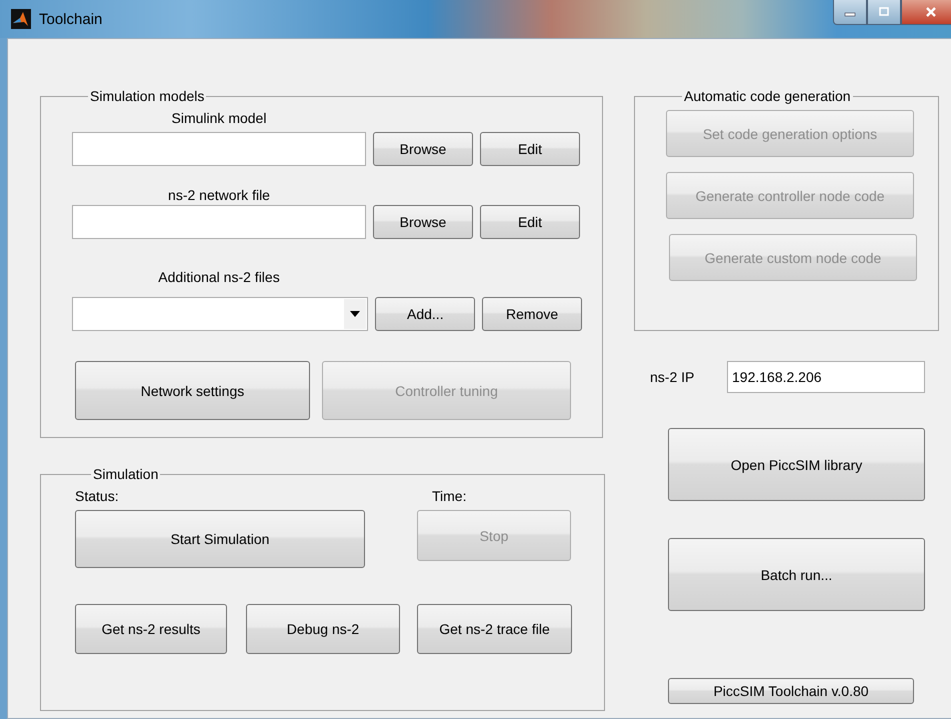 The image size is (951, 719). I want to click on panel-title: Automatic code generation, so click(767, 96).